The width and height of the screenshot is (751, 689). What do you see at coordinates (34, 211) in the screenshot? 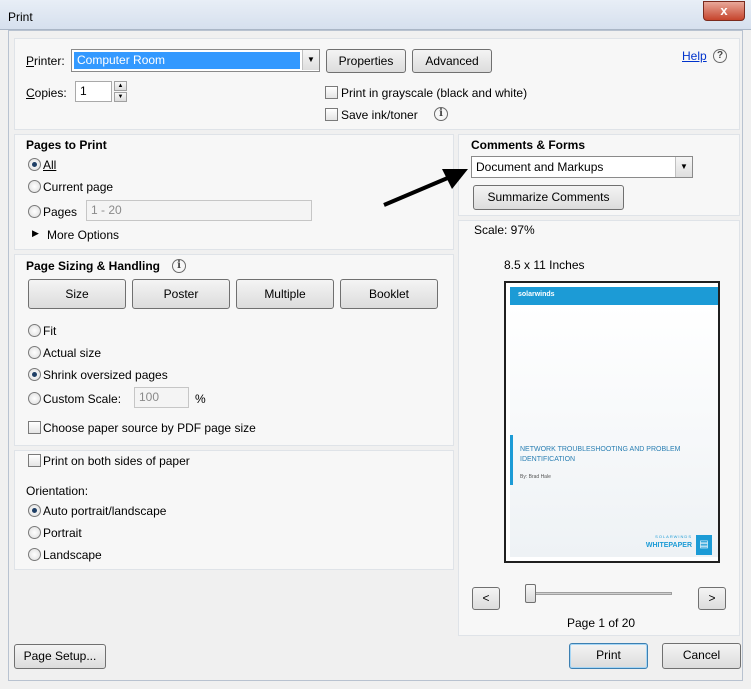
I see `pages-range-radio` at bounding box center [34, 211].